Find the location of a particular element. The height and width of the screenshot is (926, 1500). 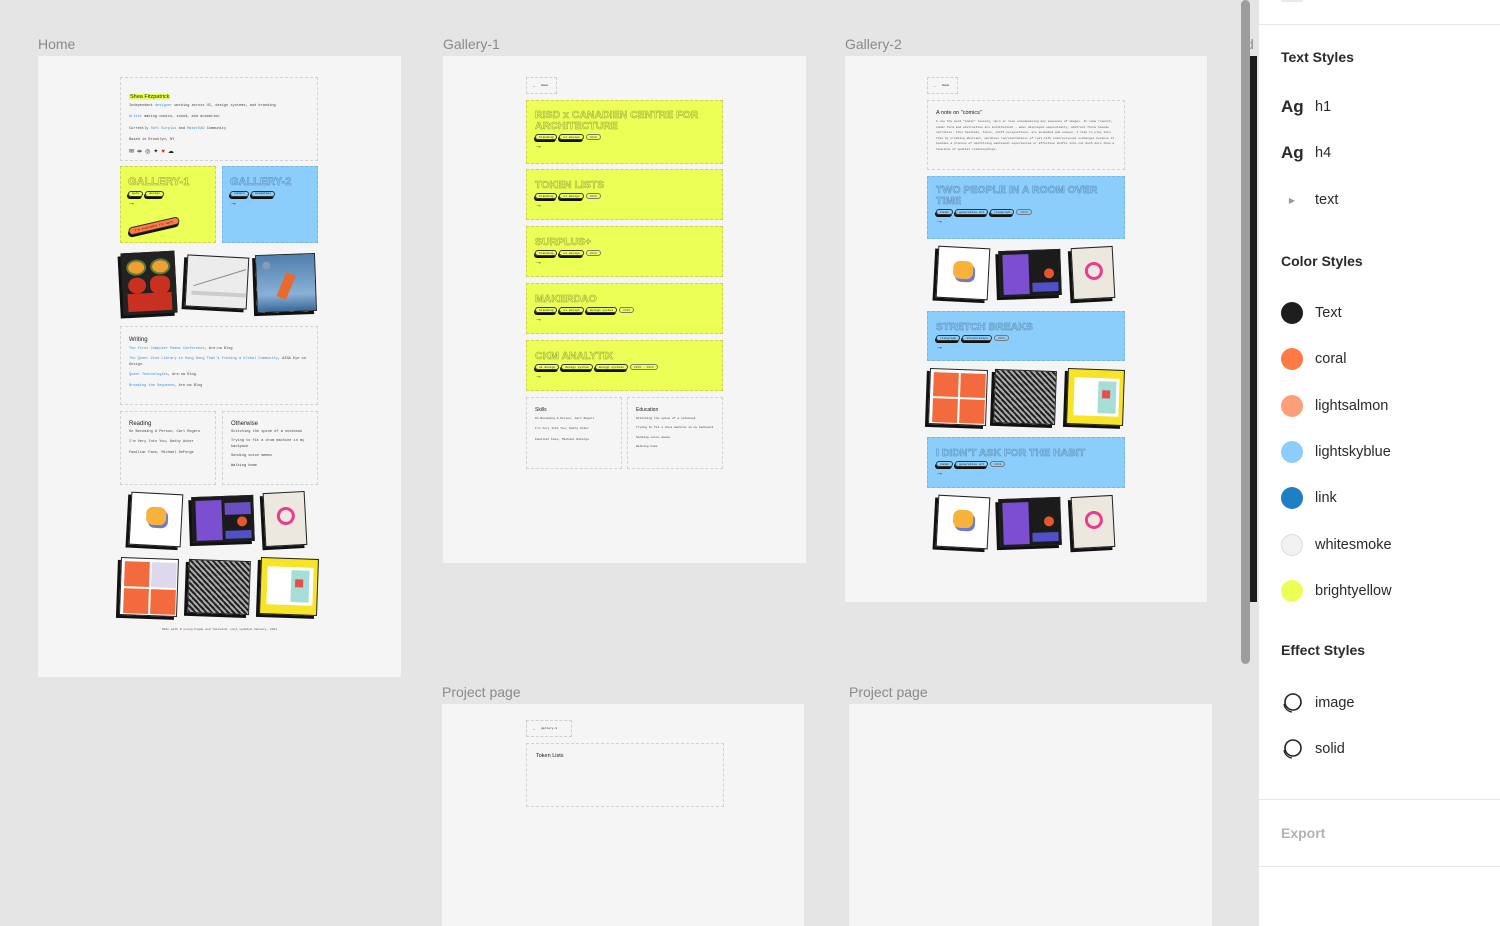

heart-icon: ♥ is located at coordinates (163, 152).